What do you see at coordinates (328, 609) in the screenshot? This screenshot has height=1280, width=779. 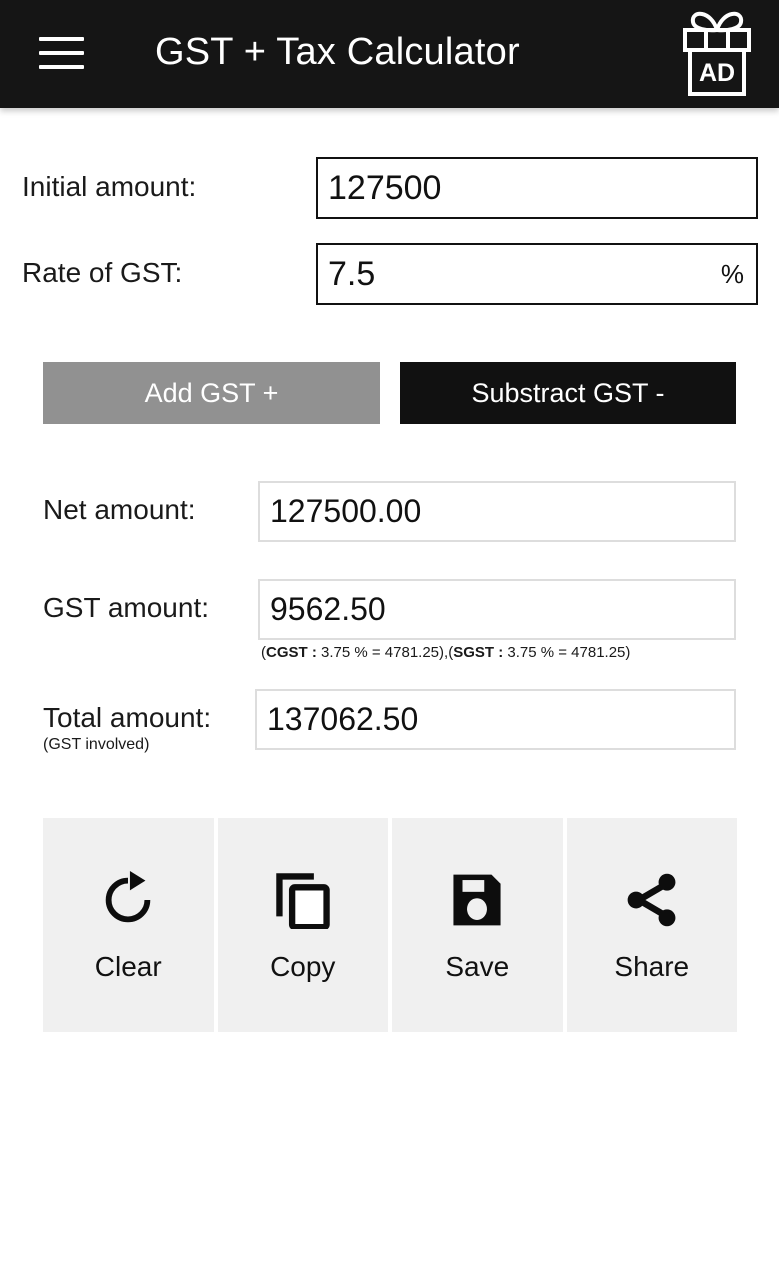 I see `gst-amount-value: 9562.50` at bounding box center [328, 609].